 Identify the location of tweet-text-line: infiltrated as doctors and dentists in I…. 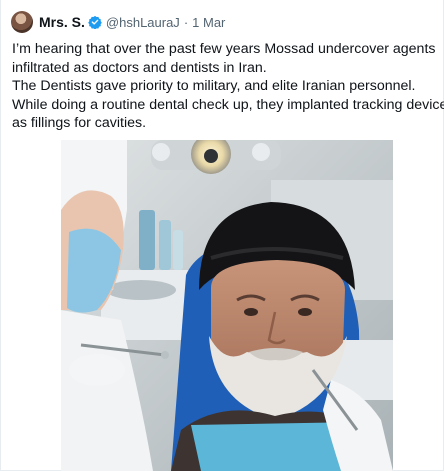
(139, 67).